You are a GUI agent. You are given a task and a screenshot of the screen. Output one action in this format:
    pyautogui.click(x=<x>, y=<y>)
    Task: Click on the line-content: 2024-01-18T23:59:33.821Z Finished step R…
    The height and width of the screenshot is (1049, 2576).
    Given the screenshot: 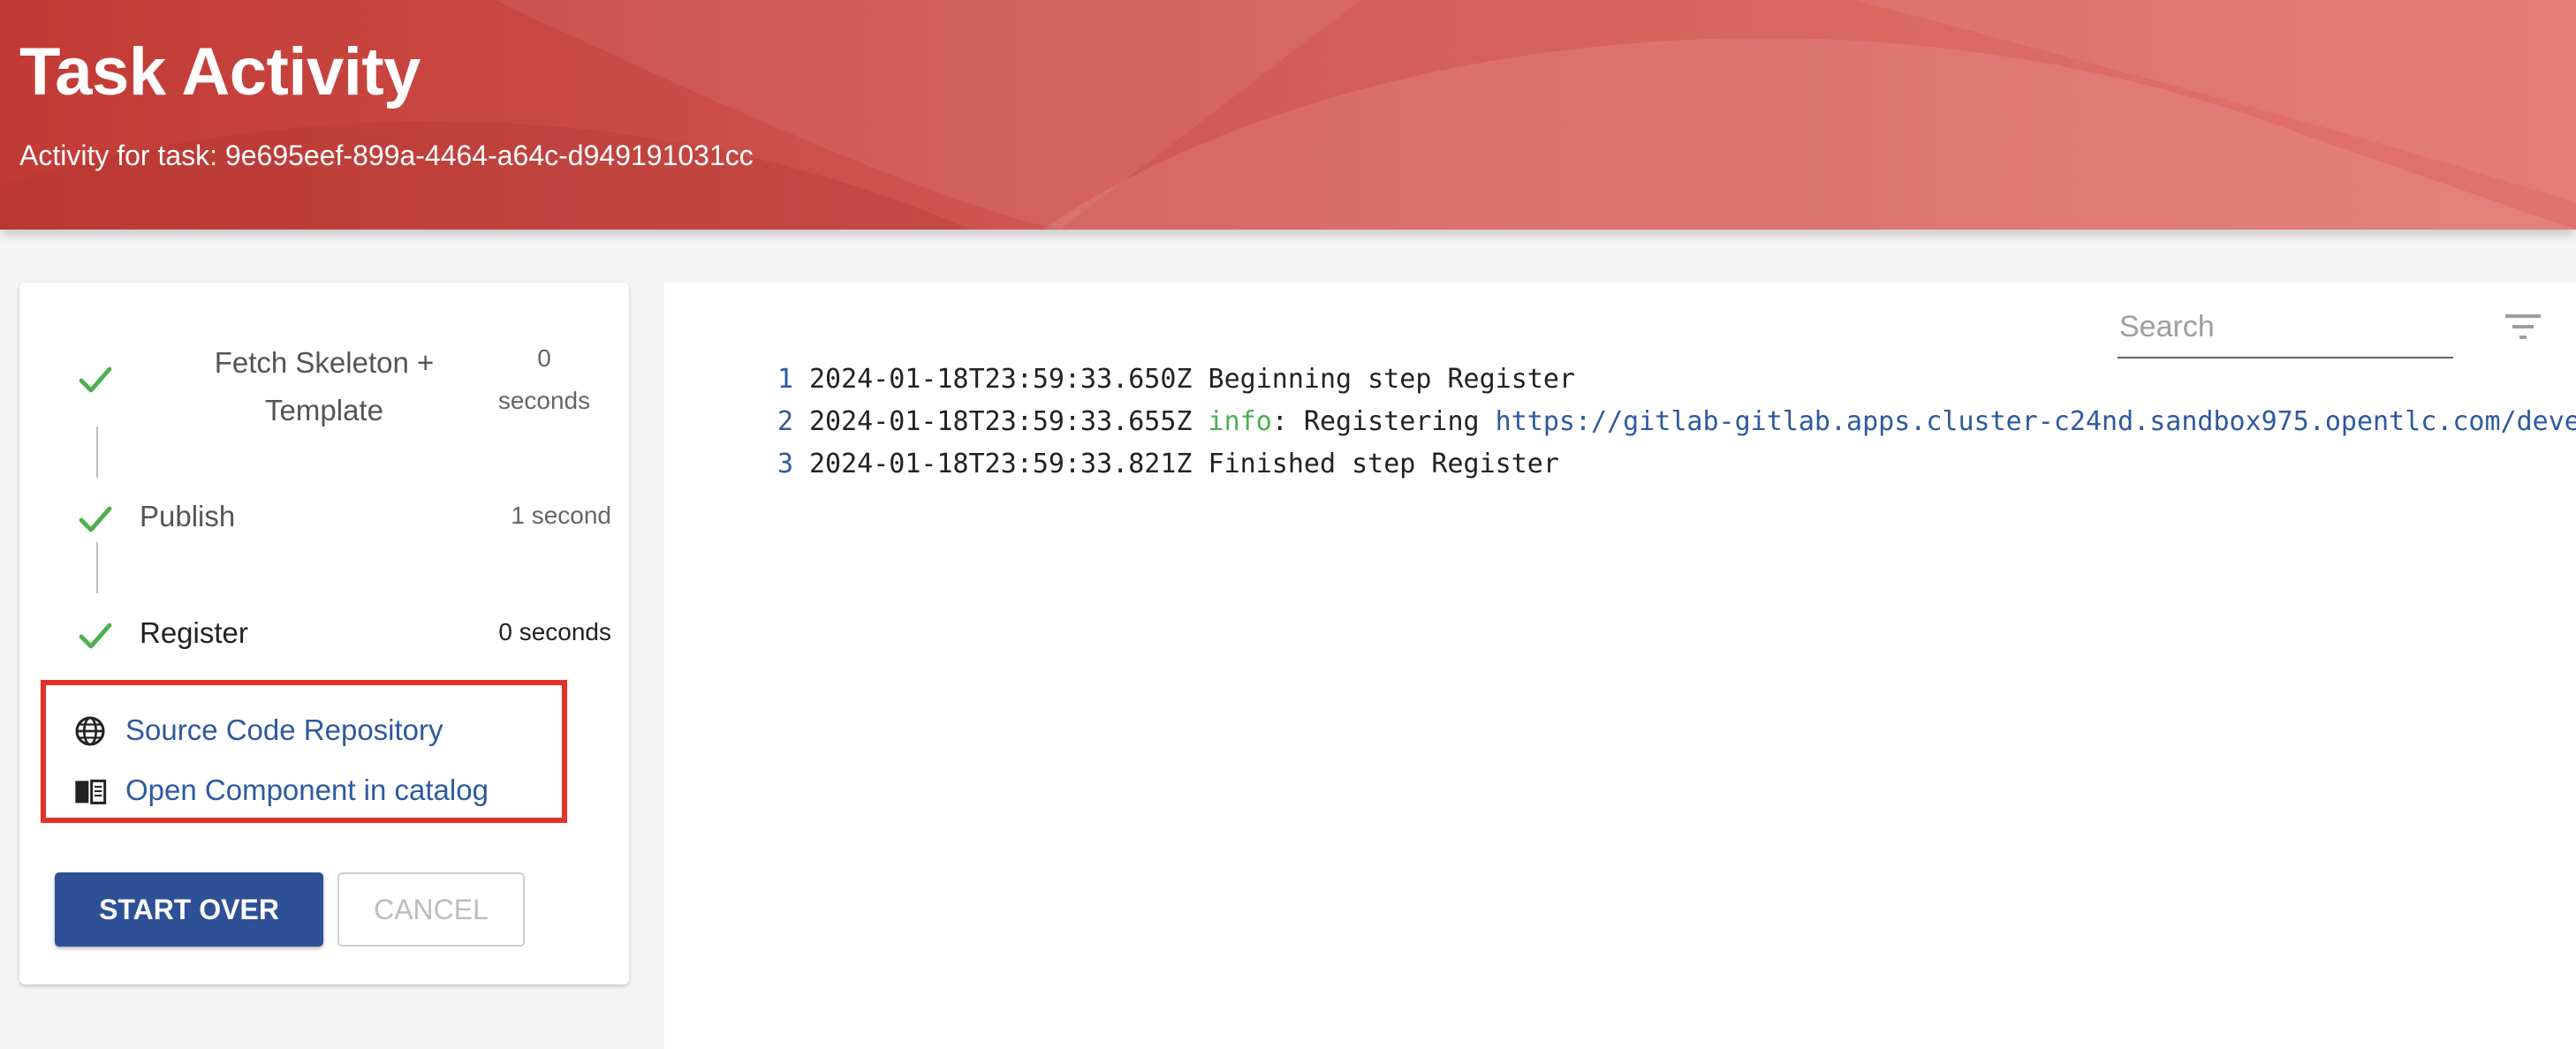 What is the action you would take?
    pyautogui.click(x=1184, y=464)
    